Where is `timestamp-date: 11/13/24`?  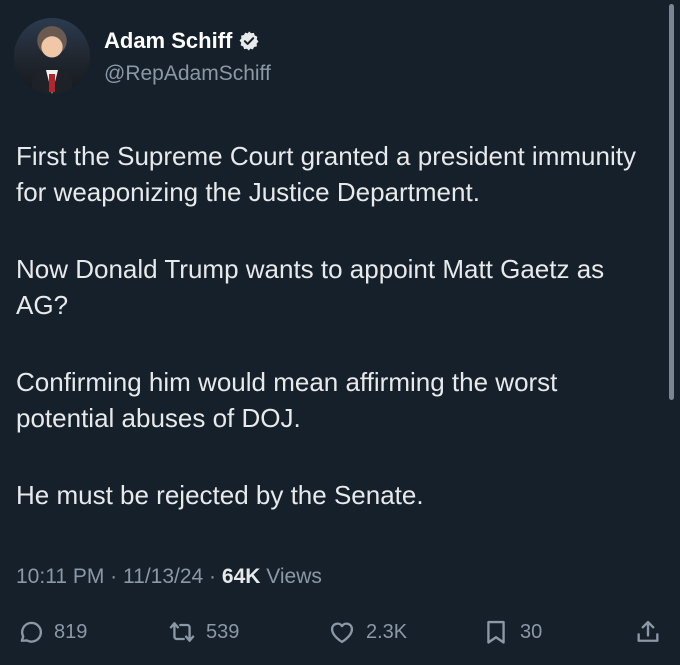
timestamp-date: 11/13/24 is located at coordinates (163, 576).